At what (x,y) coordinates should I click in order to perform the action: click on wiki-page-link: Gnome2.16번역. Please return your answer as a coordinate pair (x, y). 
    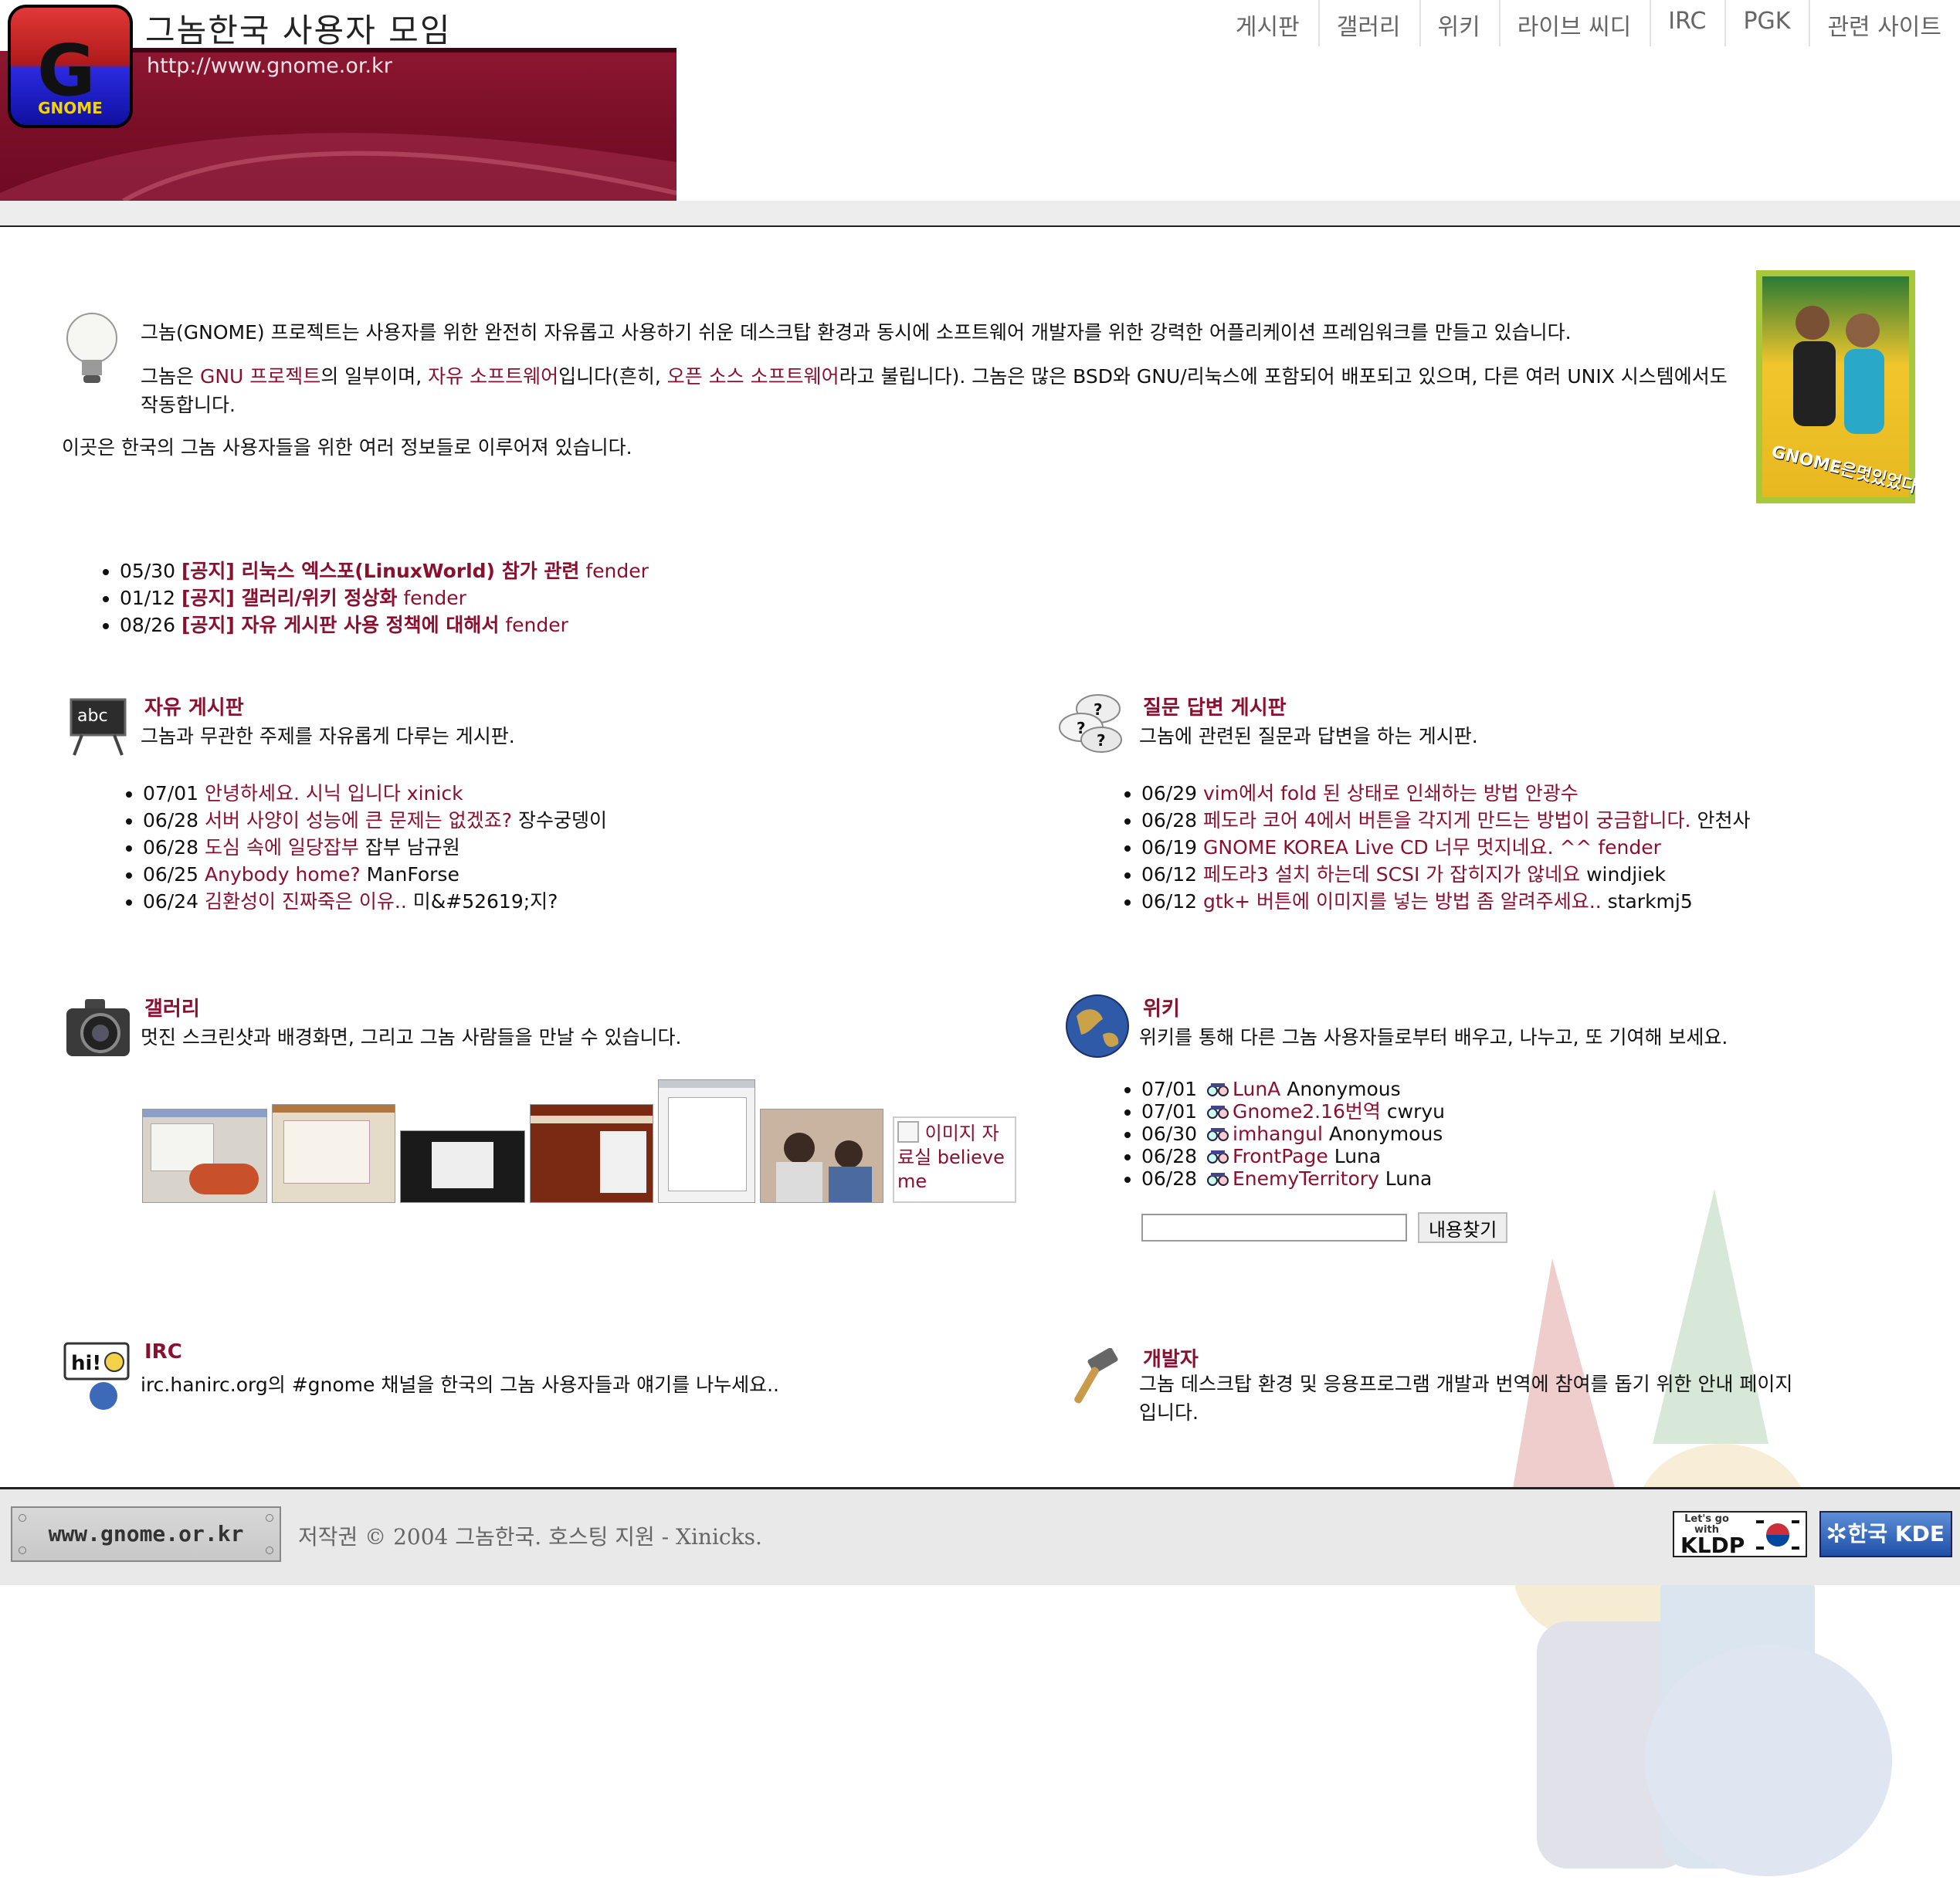
    Looking at the image, I should click on (1307, 1111).